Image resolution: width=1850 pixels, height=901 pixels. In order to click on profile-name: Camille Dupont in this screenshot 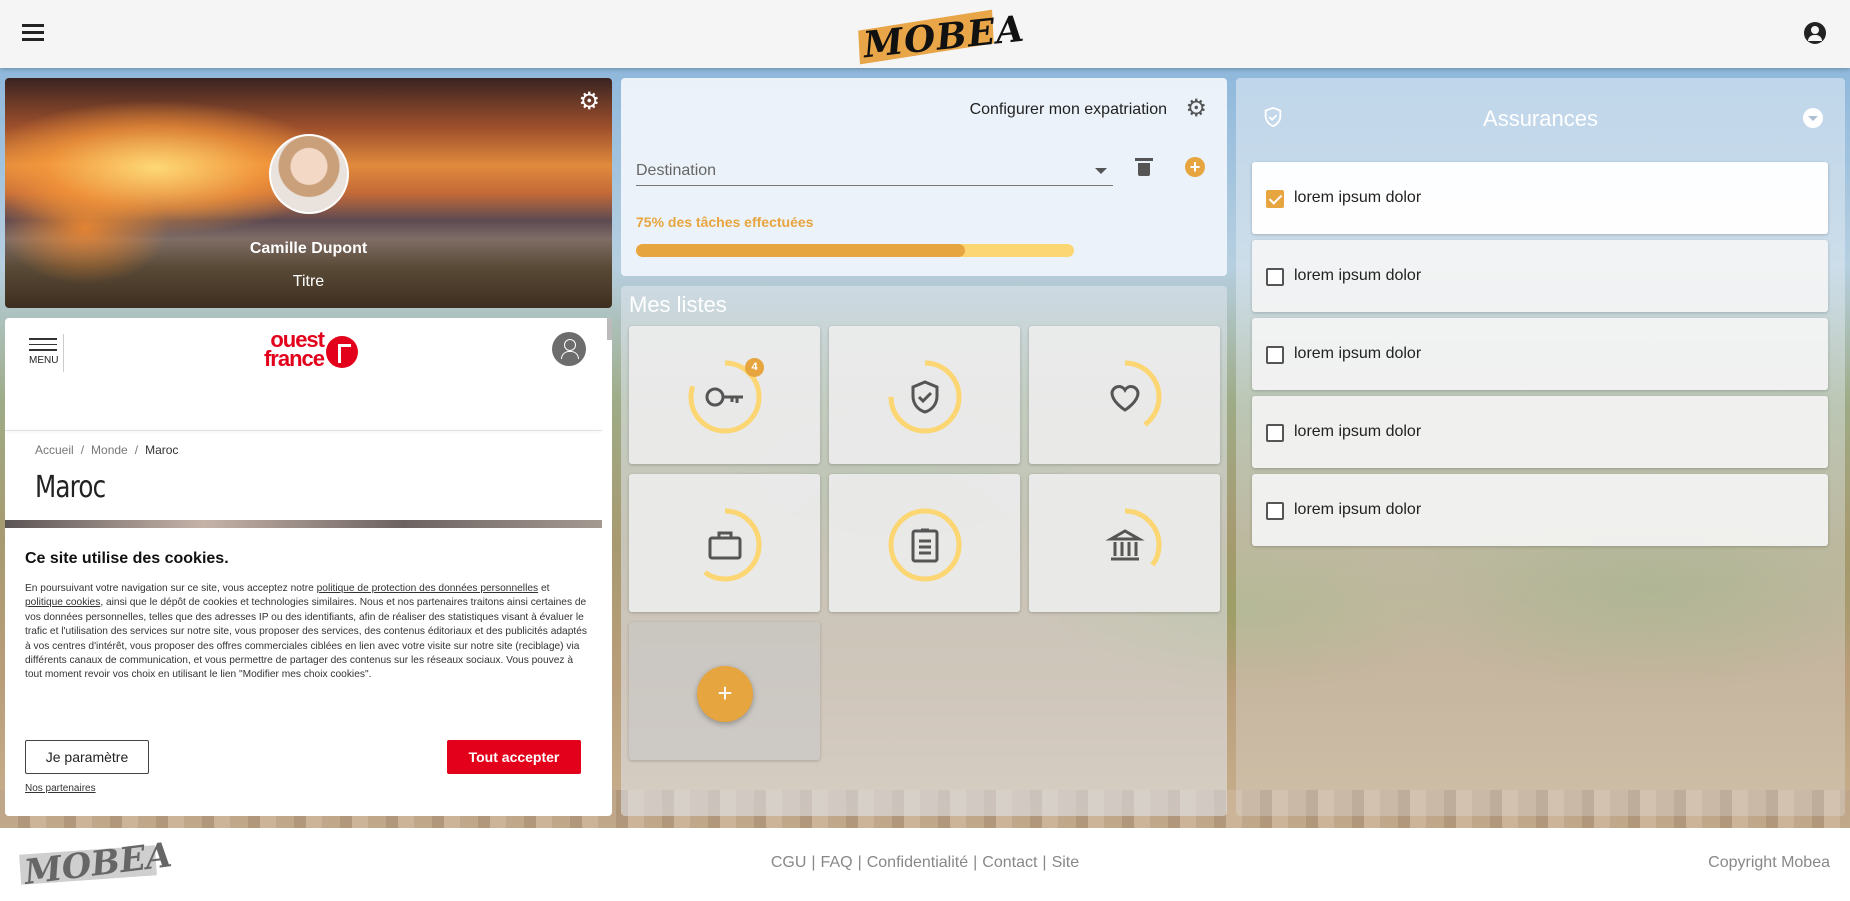, I will do `click(308, 248)`.